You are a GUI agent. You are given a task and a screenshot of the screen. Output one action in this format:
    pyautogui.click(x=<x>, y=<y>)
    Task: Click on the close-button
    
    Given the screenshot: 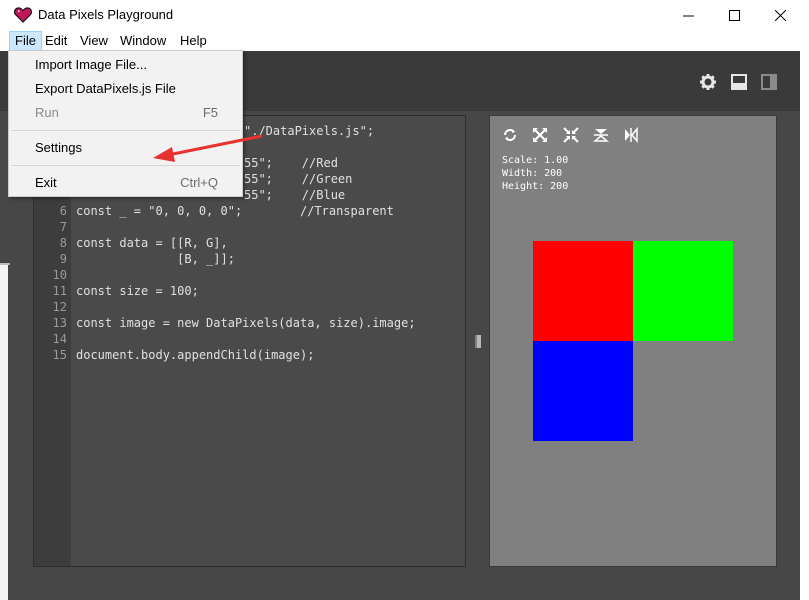 What is the action you would take?
    pyautogui.click(x=780, y=15)
    